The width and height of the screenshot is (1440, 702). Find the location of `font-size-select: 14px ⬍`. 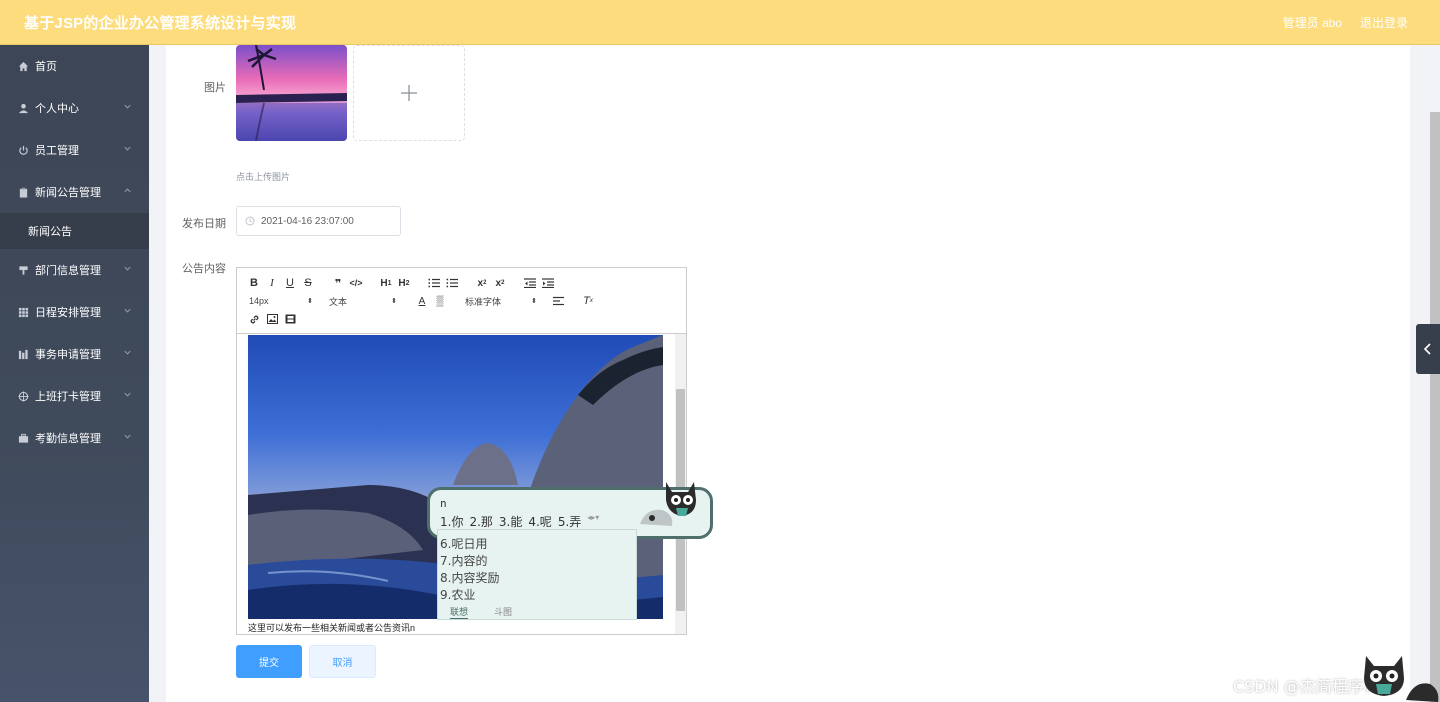

font-size-select: 14px ⬍ is located at coordinates (279, 301).